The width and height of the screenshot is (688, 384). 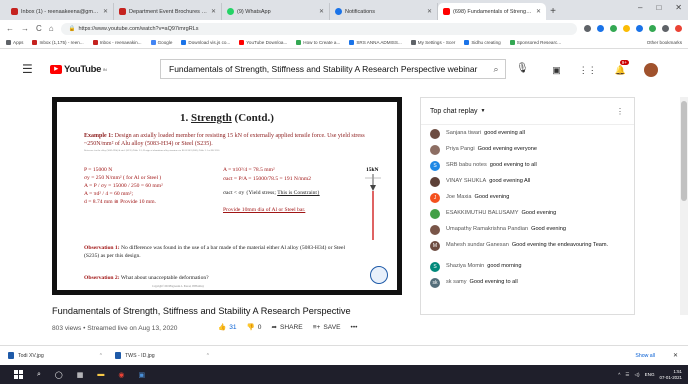 I want to click on maximize-icon: □, so click(x=658, y=7).